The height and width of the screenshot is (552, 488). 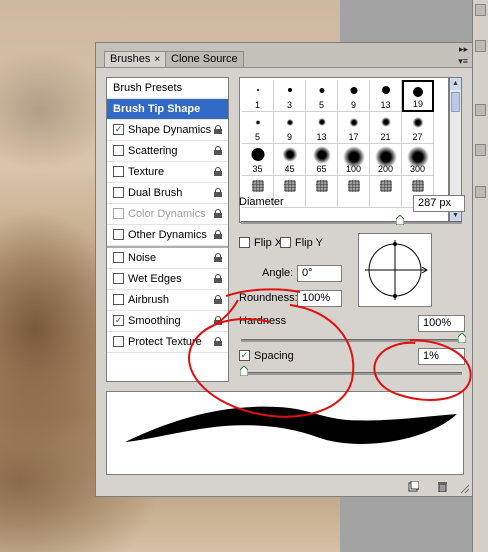 I want to click on annotation-overlay, so click(x=330, y=353).